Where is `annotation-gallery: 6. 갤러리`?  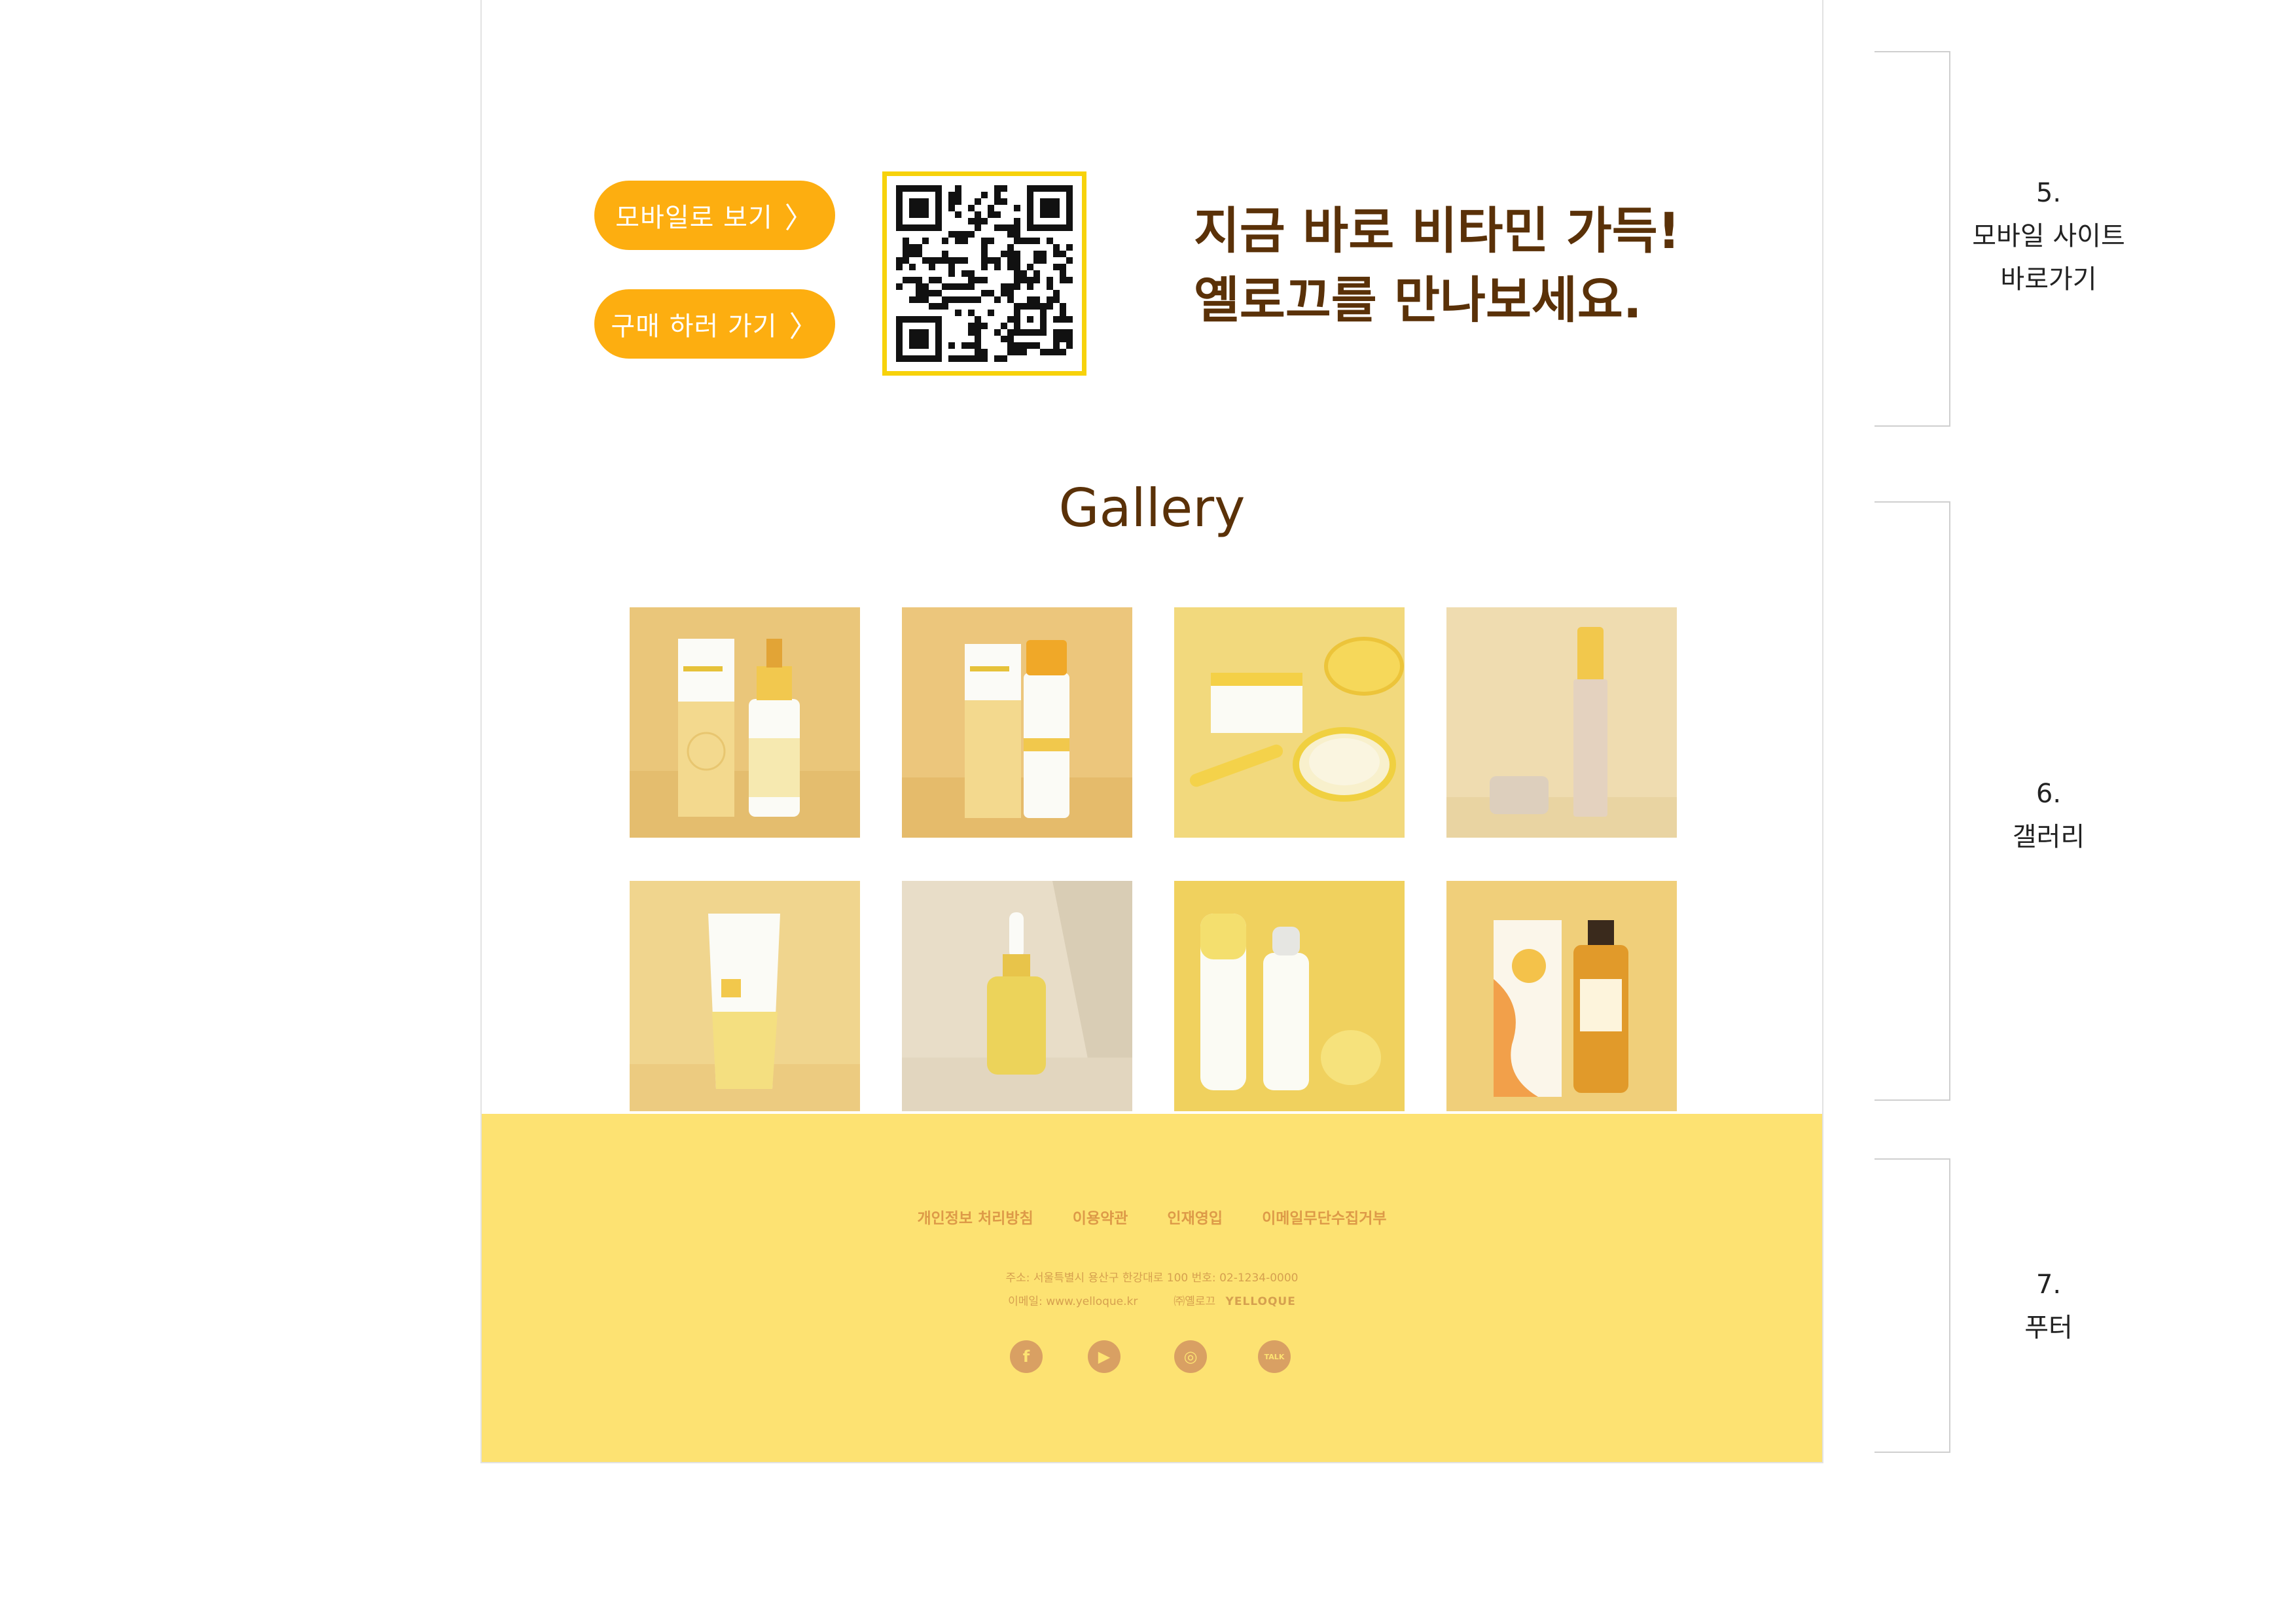
annotation-gallery: 6. 갤러리 is located at coordinates (2048, 815).